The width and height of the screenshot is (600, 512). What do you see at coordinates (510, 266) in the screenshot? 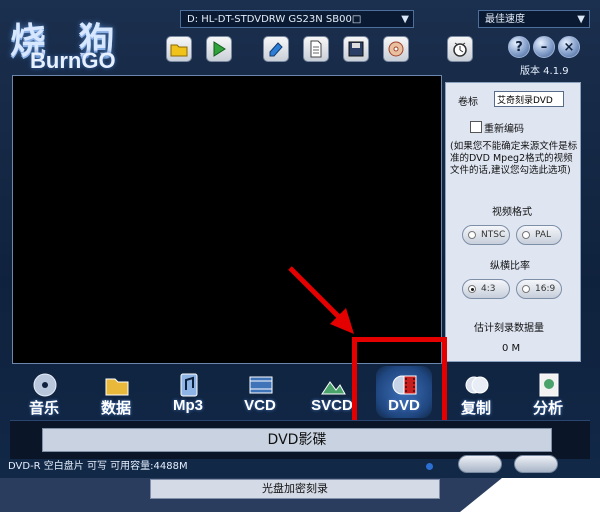
I see `aspect-ratio-label: 纵横比率` at bounding box center [510, 266].